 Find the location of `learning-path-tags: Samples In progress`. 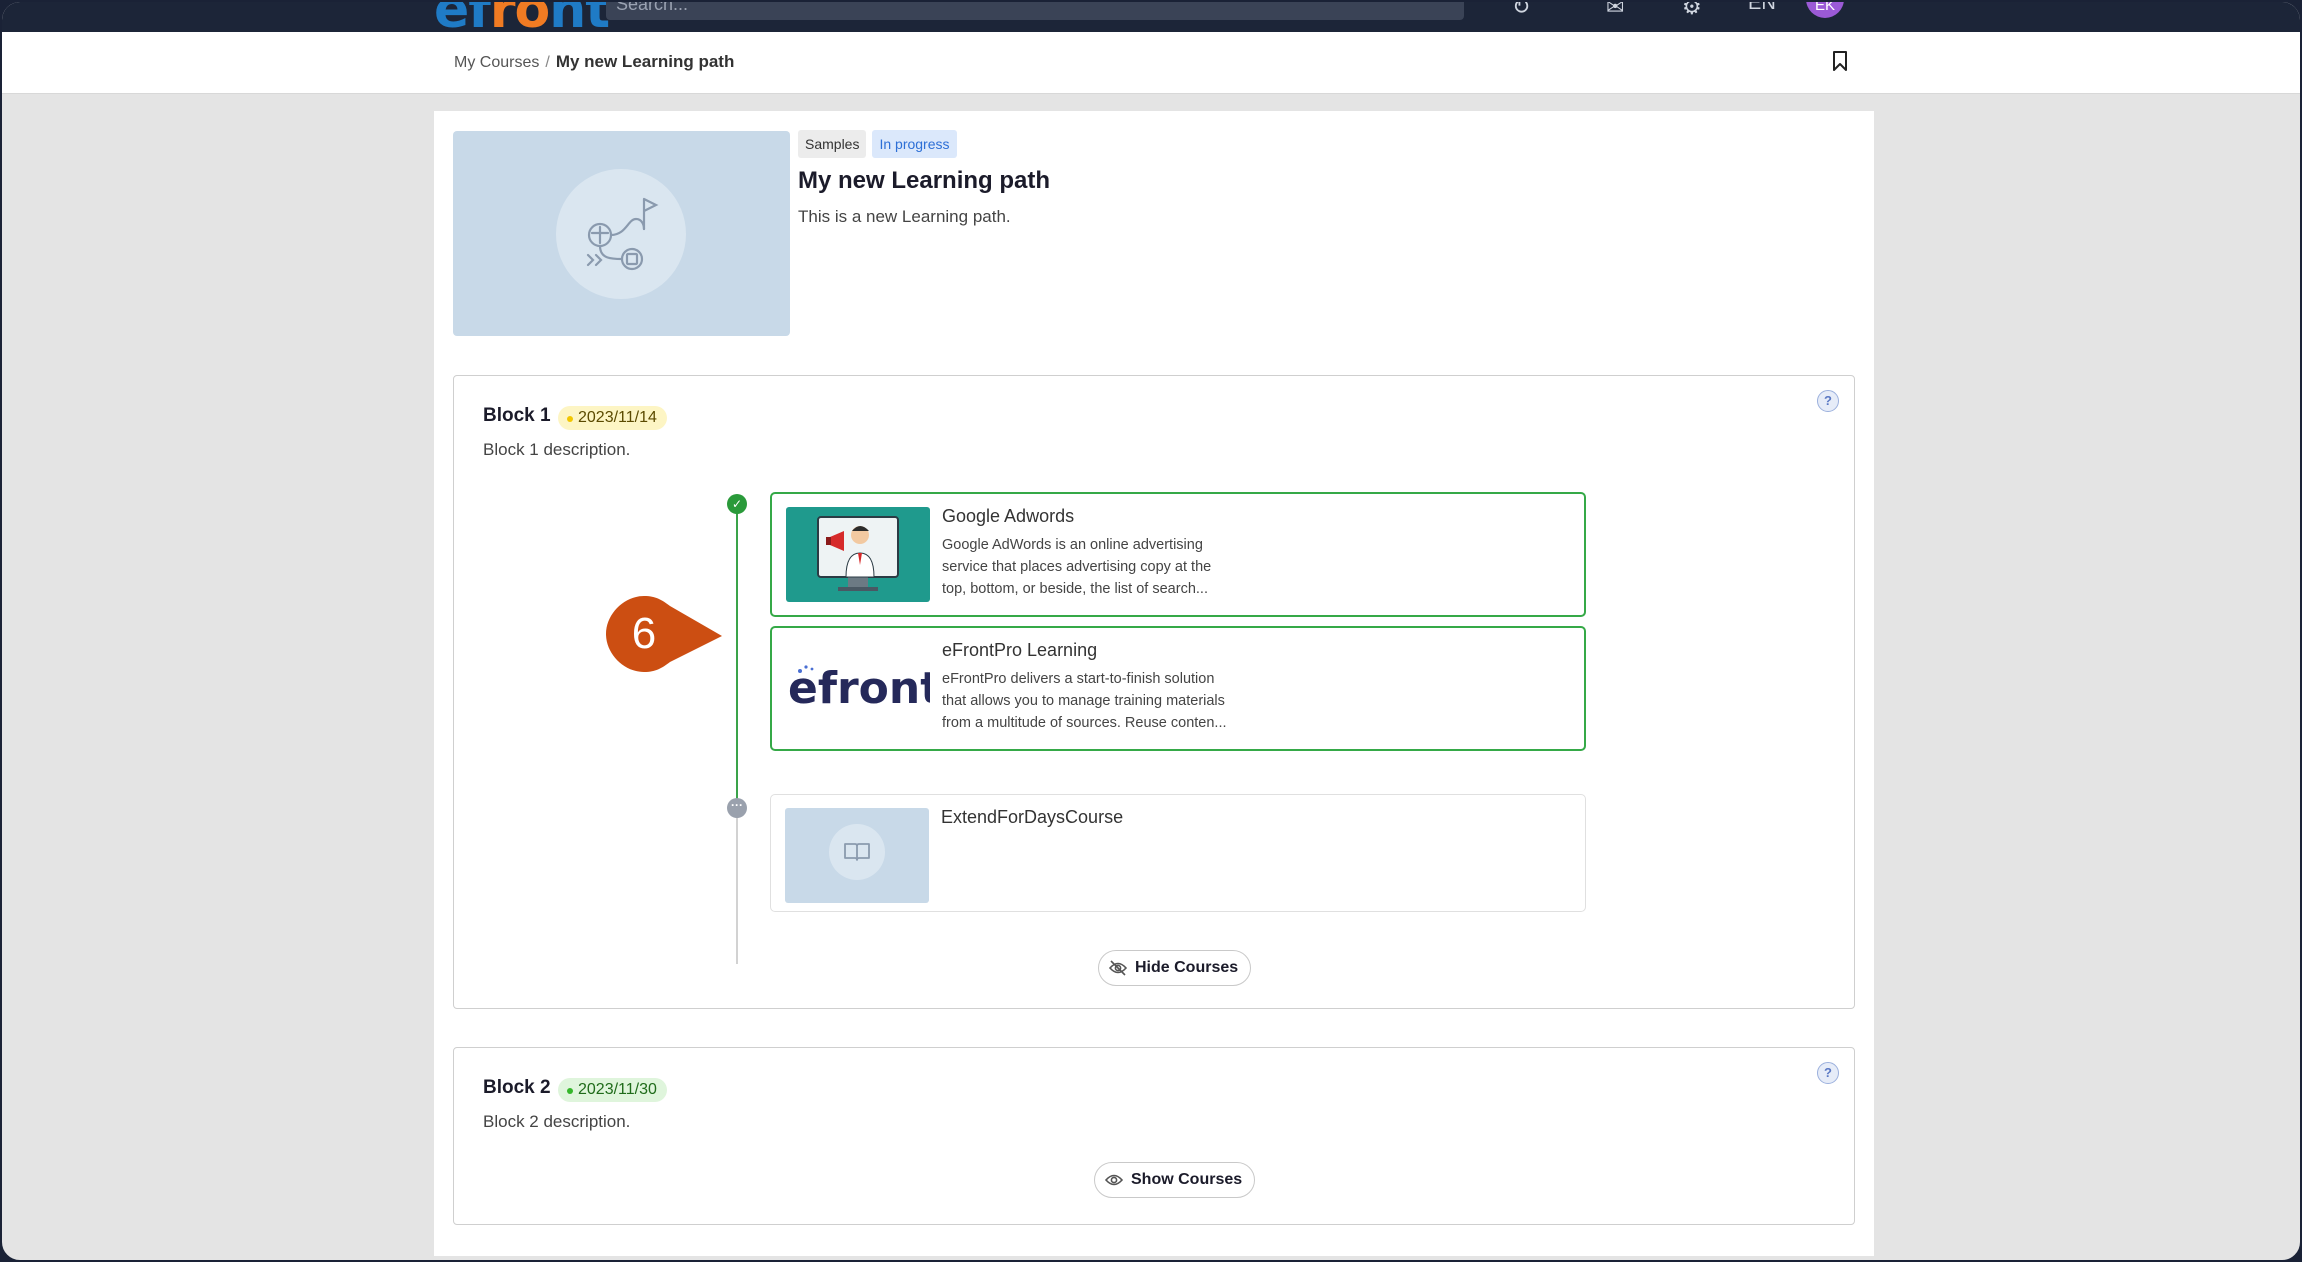

learning-path-tags: Samples In progress is located at coordinates (877, 144).